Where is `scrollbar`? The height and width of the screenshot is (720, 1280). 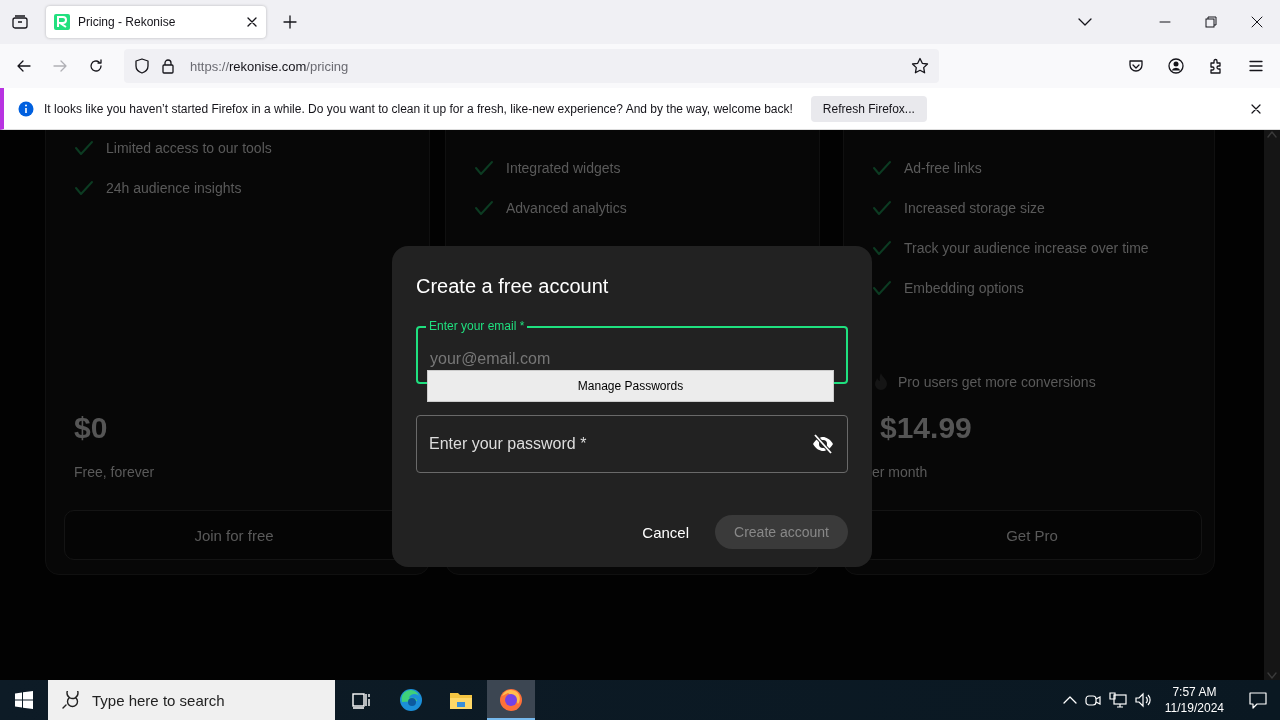
scrollbar is located at coordinates (1272, 405).